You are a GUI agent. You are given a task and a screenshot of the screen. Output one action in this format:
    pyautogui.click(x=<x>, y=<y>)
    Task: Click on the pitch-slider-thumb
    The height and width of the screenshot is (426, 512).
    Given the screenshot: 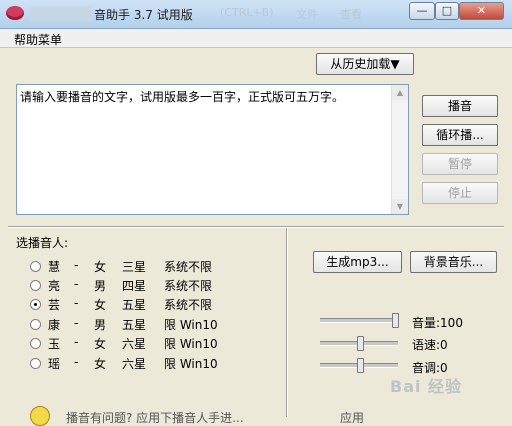 What is the action you would take?
    pyautogui.click(x=360, y=365)
    